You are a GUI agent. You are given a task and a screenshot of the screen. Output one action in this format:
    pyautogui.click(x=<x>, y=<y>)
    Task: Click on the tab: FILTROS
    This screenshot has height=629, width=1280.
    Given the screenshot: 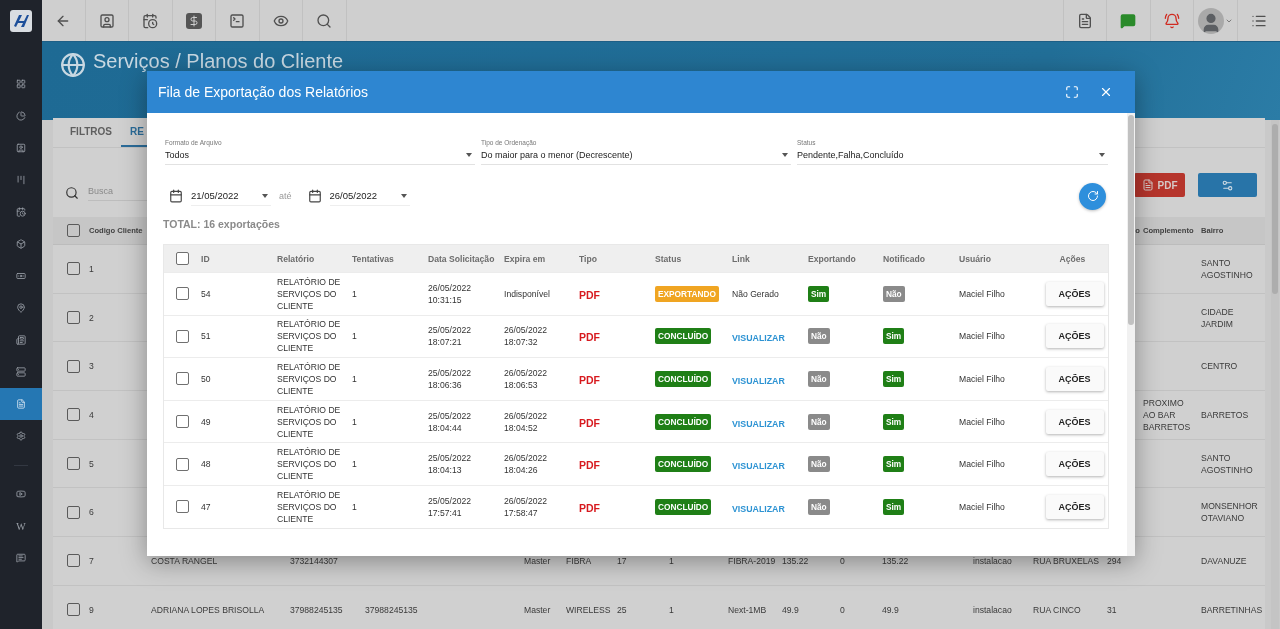 What is the action you would take?
    pyautogui.click(x=91, y=132)
    